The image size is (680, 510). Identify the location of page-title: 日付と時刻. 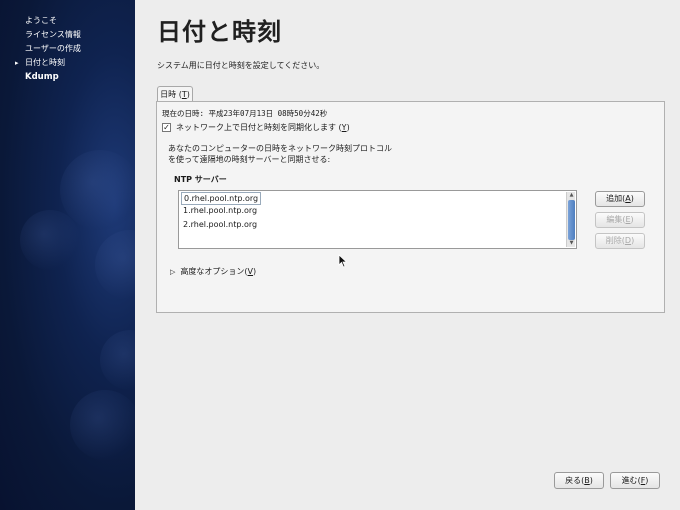
(219, 32).